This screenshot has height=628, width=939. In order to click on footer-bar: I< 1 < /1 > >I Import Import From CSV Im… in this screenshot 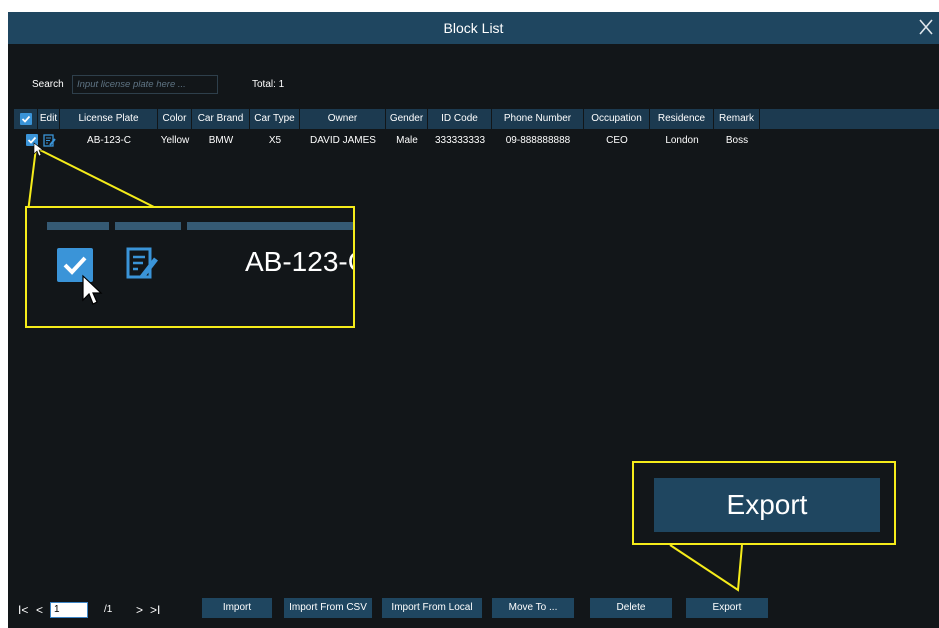, I will do `click(473, 610)`.